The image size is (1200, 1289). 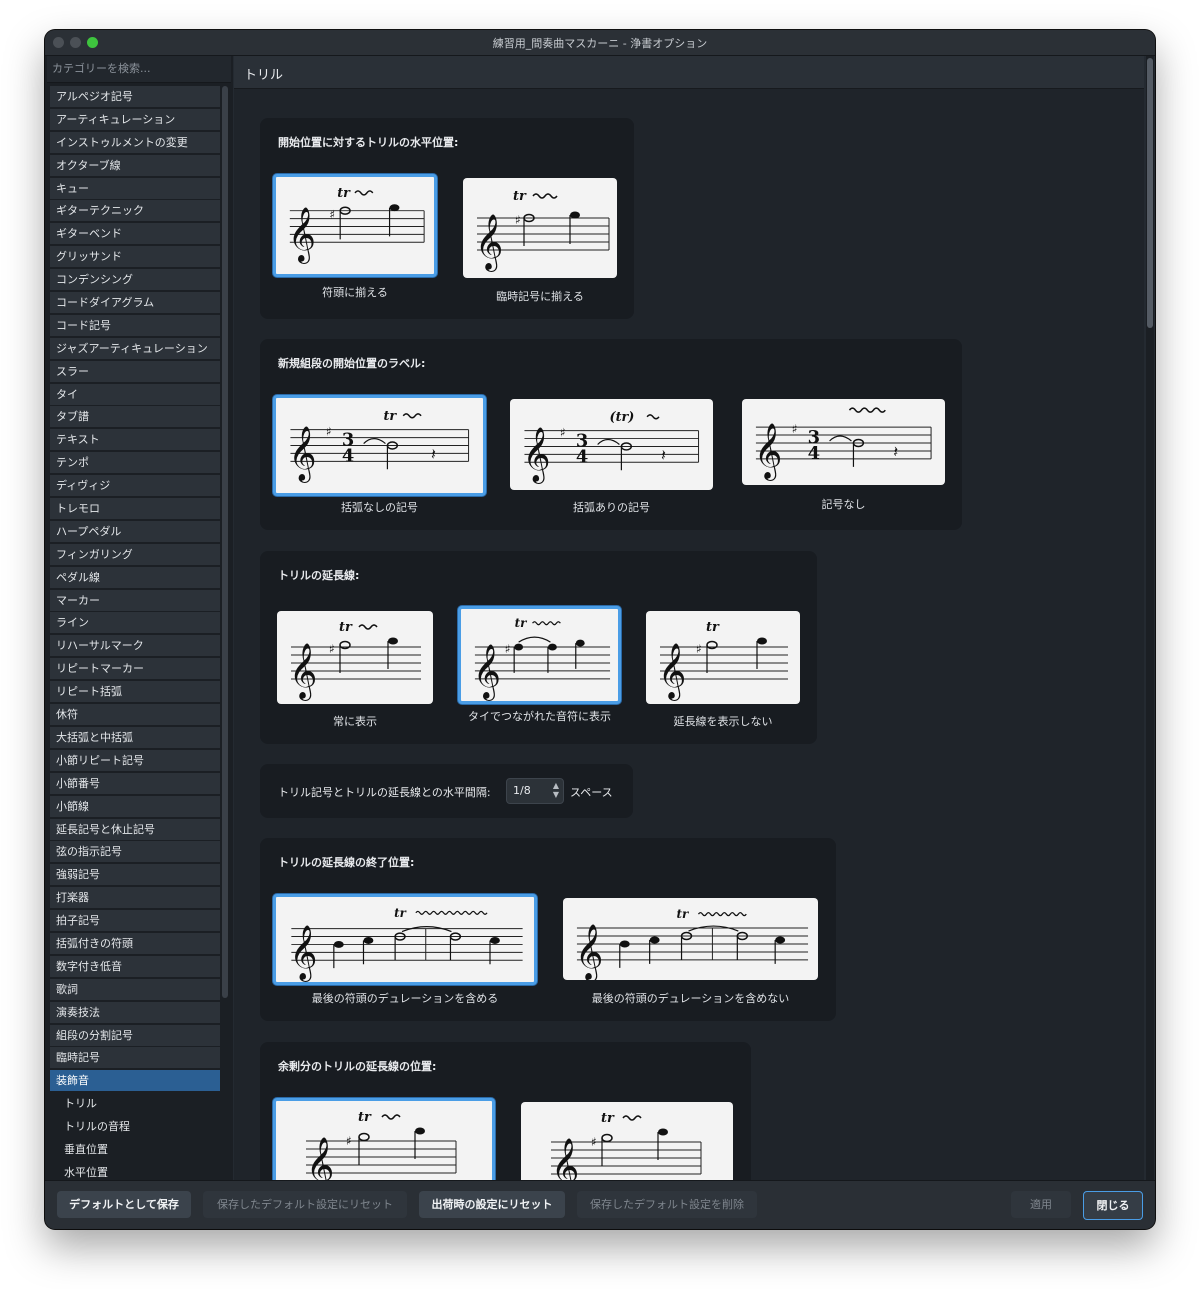 I want to click on stepper-arrows-icon: ▲ ▼, so click(x=556, y=790).